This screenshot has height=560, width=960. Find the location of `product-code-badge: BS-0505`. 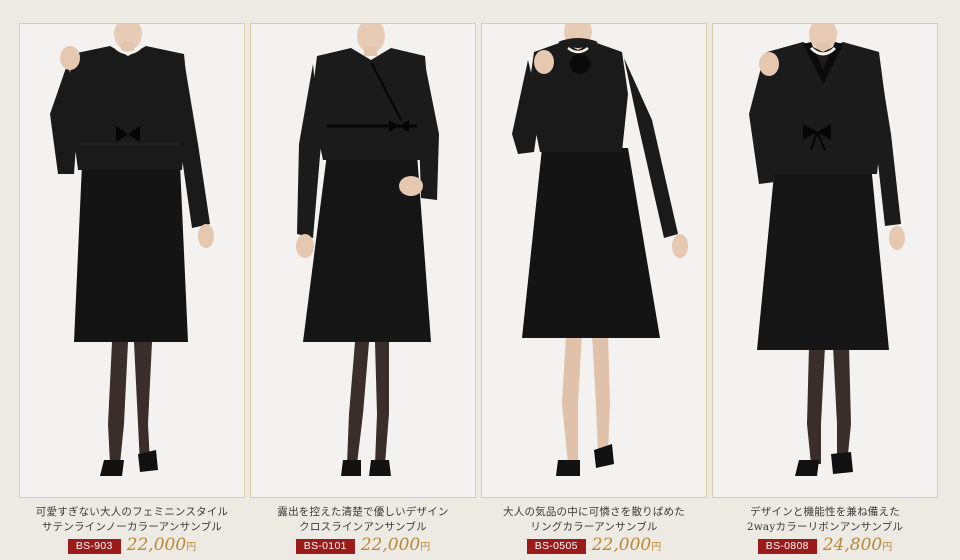

product-code-badge: BS-0505 is located at coordinates (556, 546).